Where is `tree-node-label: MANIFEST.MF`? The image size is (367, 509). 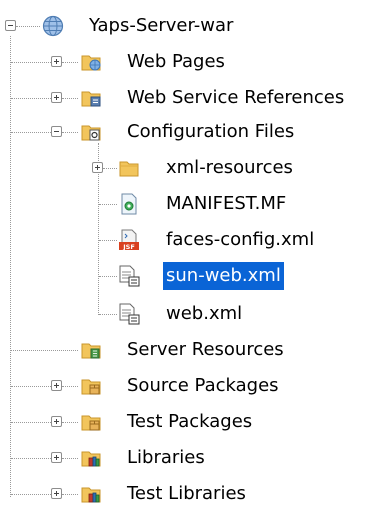
tree-node-label: MANIFEST.MF is located at coordinates (226, 203).